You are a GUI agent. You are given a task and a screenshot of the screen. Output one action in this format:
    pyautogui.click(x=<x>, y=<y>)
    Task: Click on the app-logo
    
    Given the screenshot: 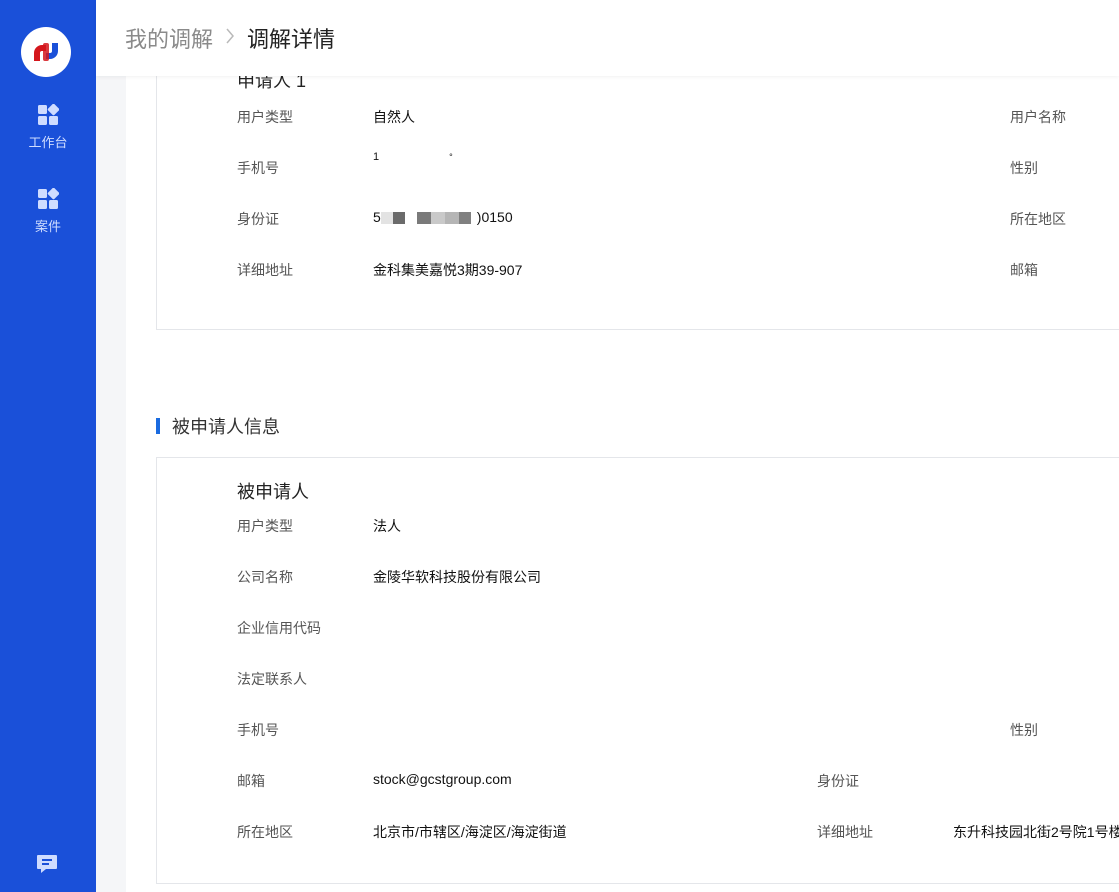 What is the action you would take?
    pyautogui.click(x=46, y=52)
    